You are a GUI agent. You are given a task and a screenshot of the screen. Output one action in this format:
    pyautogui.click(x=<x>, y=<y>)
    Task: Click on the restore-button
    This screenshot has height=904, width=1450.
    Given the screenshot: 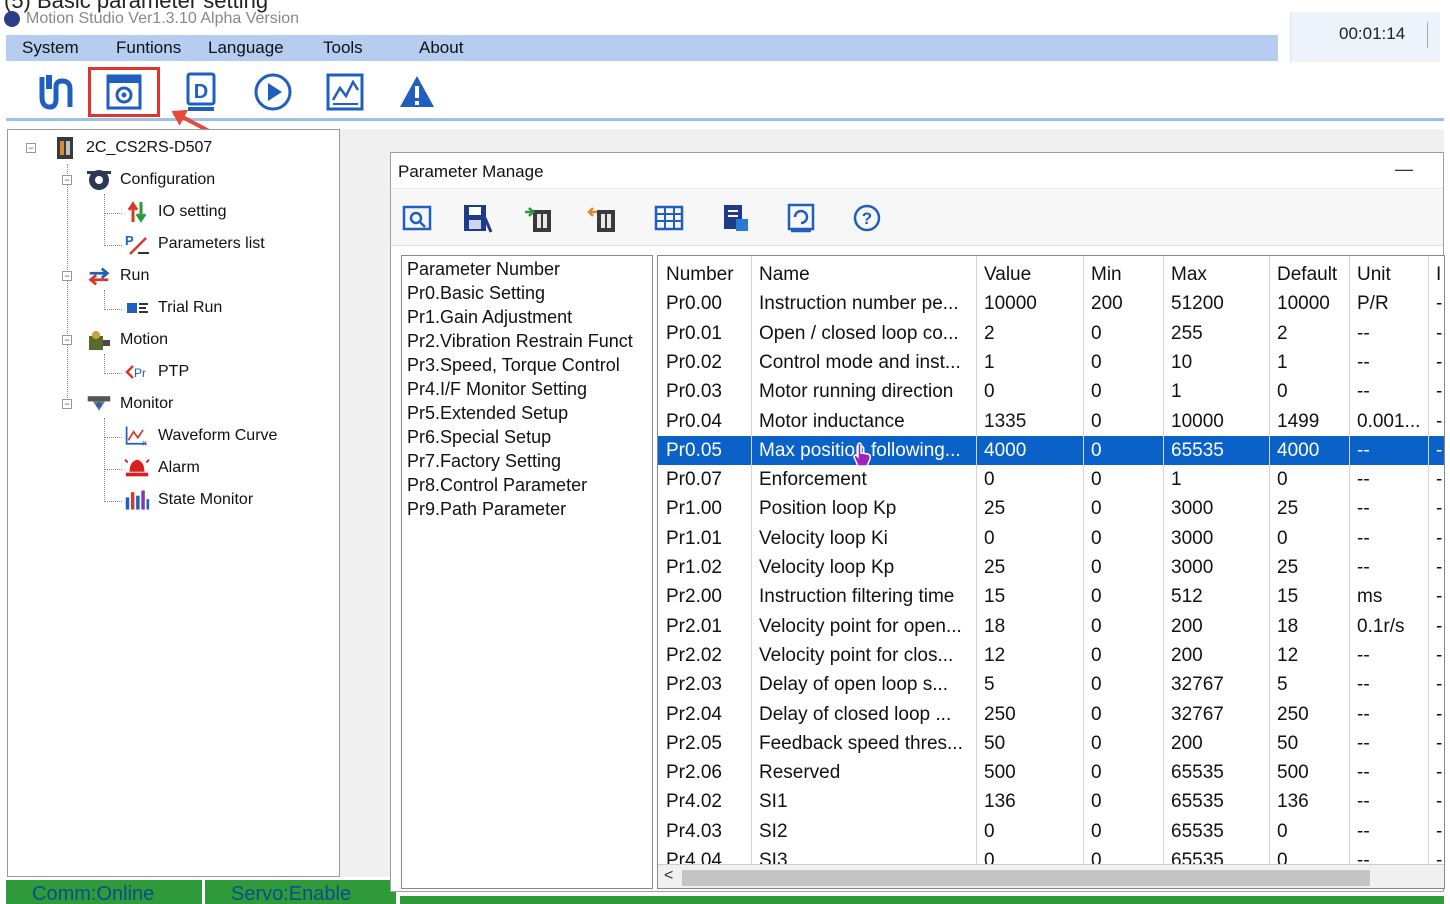 What is the action you would take?
    pyautogui.click(x=801, y=218)
    